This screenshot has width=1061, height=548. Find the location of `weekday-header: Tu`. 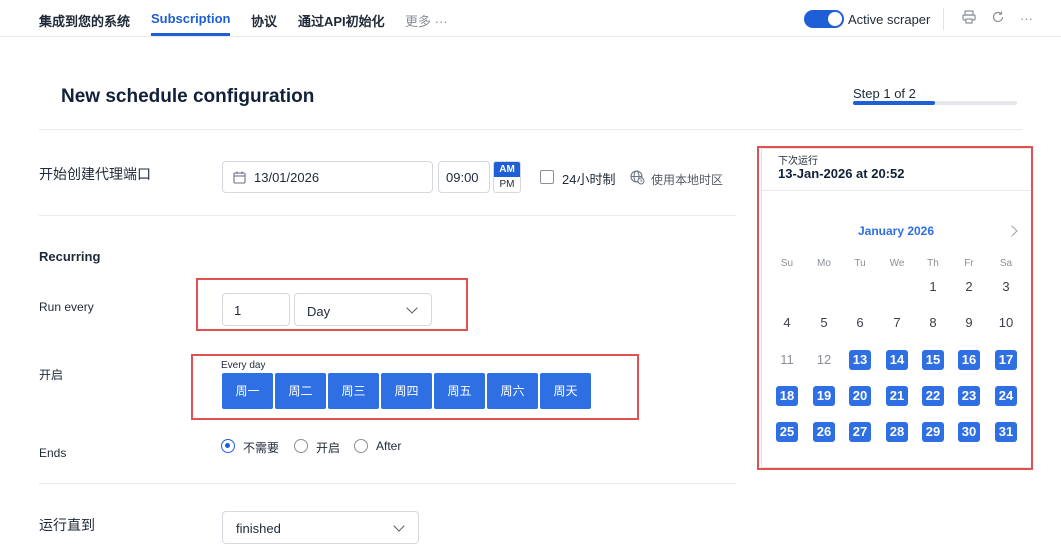

weekday-header: Tu is located at coordinates (860, 263).